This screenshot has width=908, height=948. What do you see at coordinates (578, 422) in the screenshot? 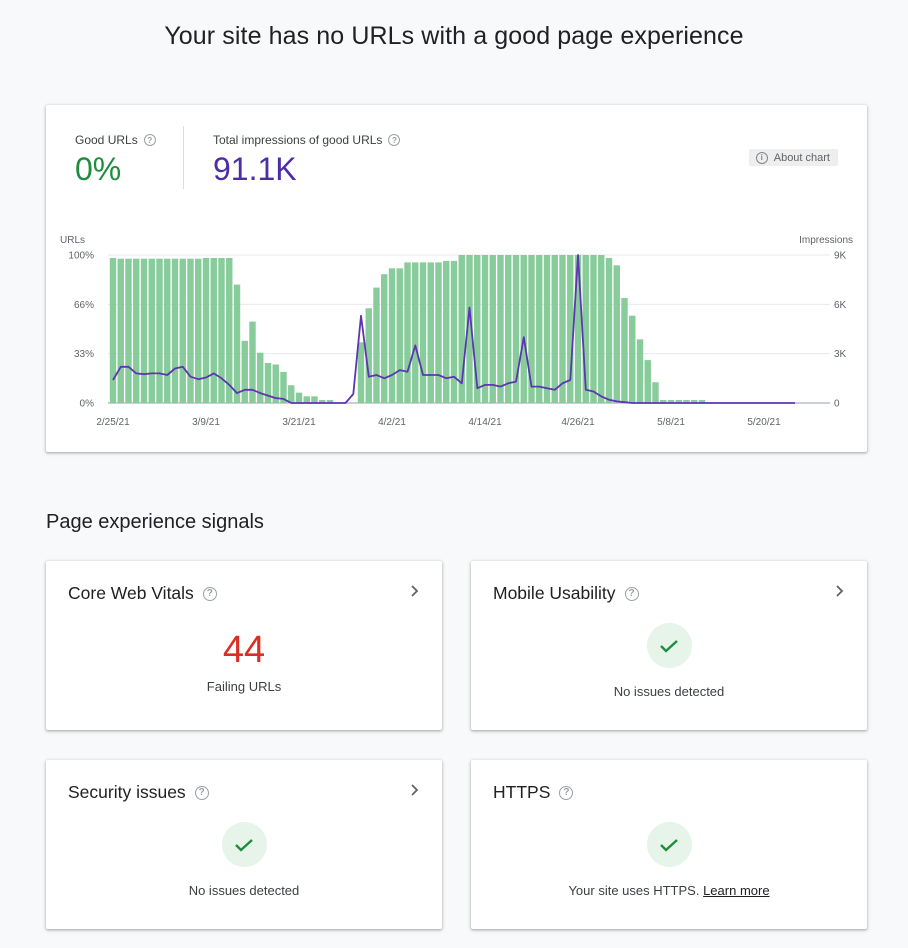
I see `x-tick-label: 4/26/21` at bounding box center [578, 422].